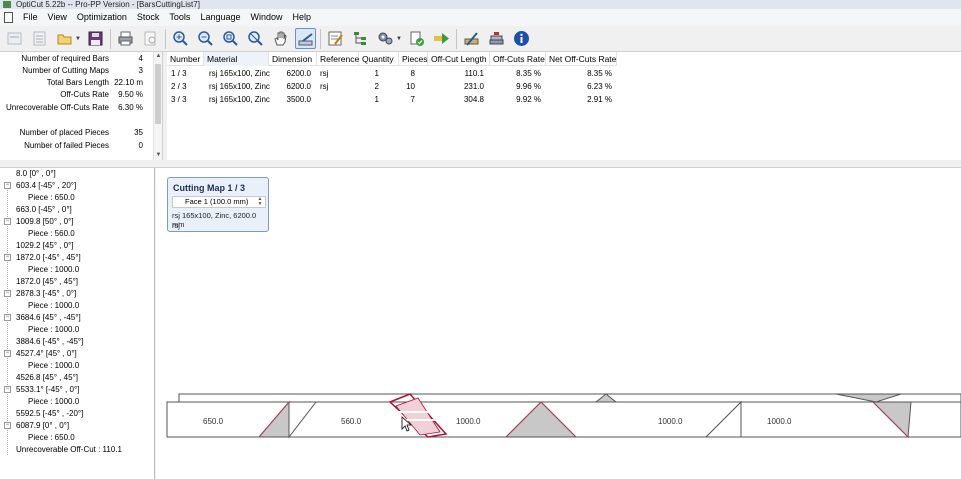 Image resolution: width=961 pixels, height=479 pixels. I want to click on new-bar-button, so click(14, 38).